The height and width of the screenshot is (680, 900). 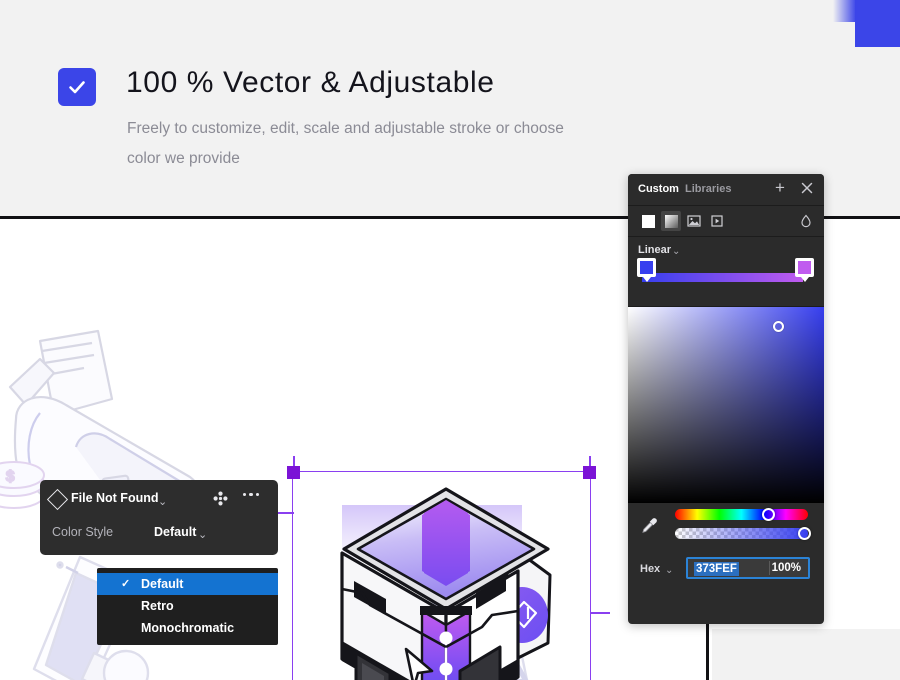 I want to click on color-style-dropdown-menu: ✓ Default Retro Monochromatic, so click(x=187, y=606).